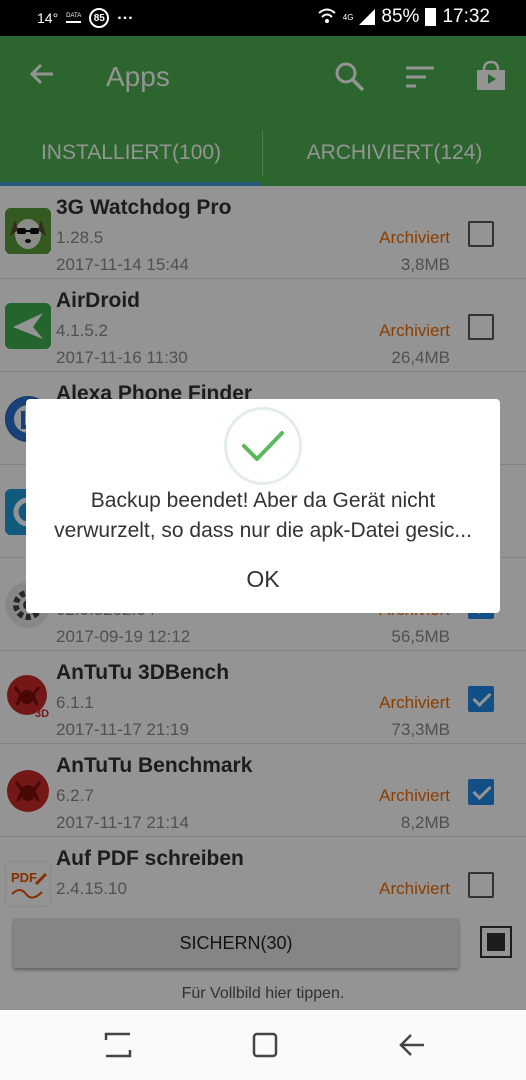  What do you see at coordinates (263, 500) in the screenshot?
I see `dialog-message-line-1: Backup beendet! Aber da Gerät nicht` at bounding box center [263, 500].